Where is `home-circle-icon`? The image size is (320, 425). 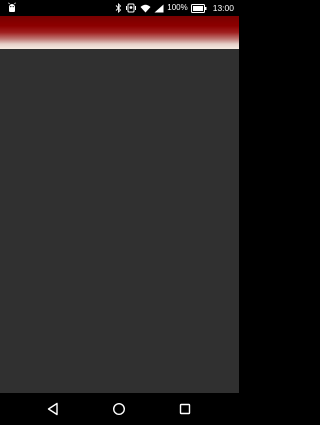
home-circle-icon is located at coordinates (119, 409).